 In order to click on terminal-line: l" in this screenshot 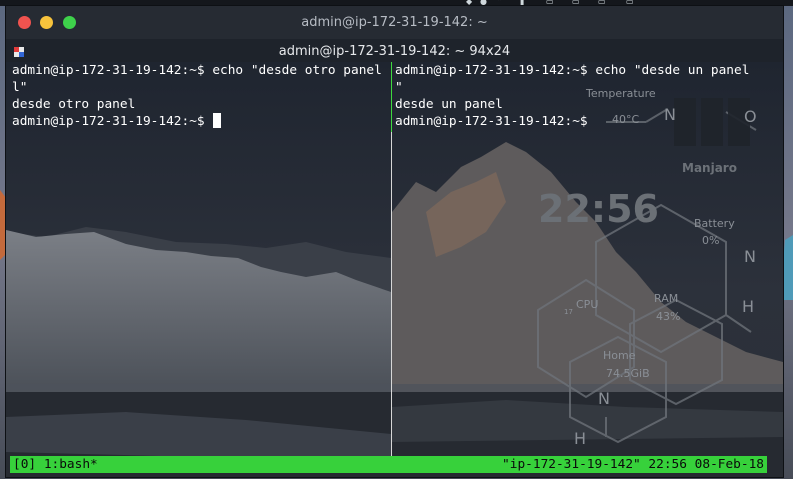, I will do `click(20, 87)`.